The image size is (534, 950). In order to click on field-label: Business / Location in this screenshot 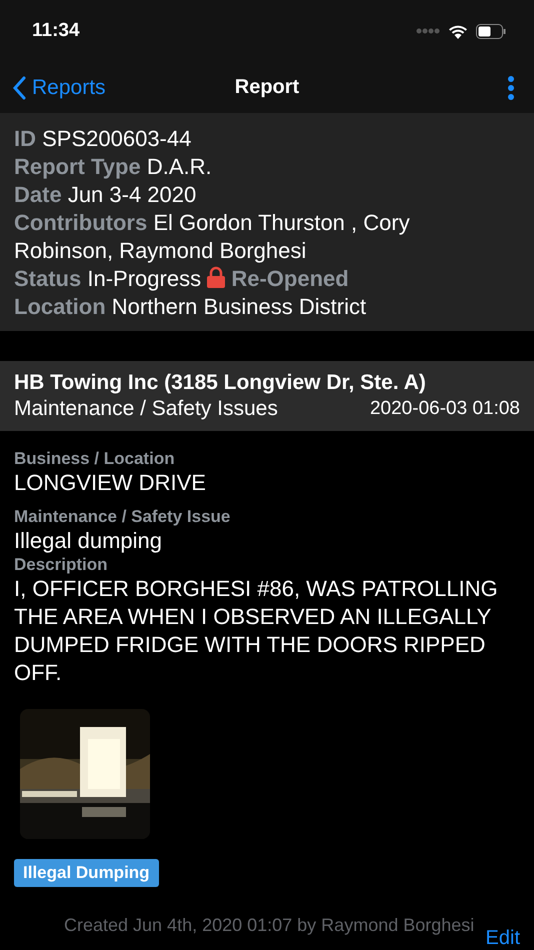, I will do `click(95, 459)`.